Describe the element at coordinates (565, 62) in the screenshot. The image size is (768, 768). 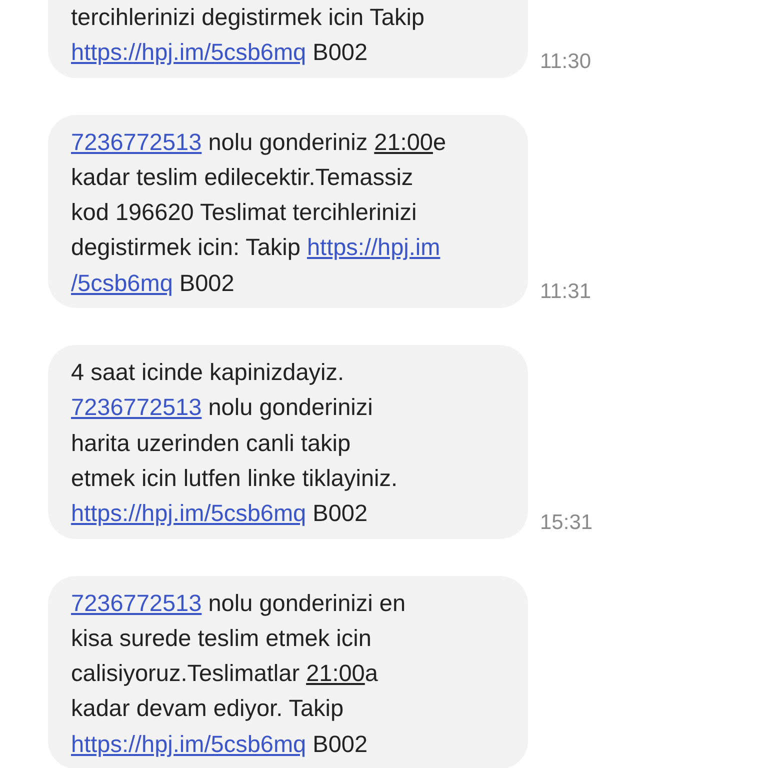
I see `message-time: 11:30` at that location.